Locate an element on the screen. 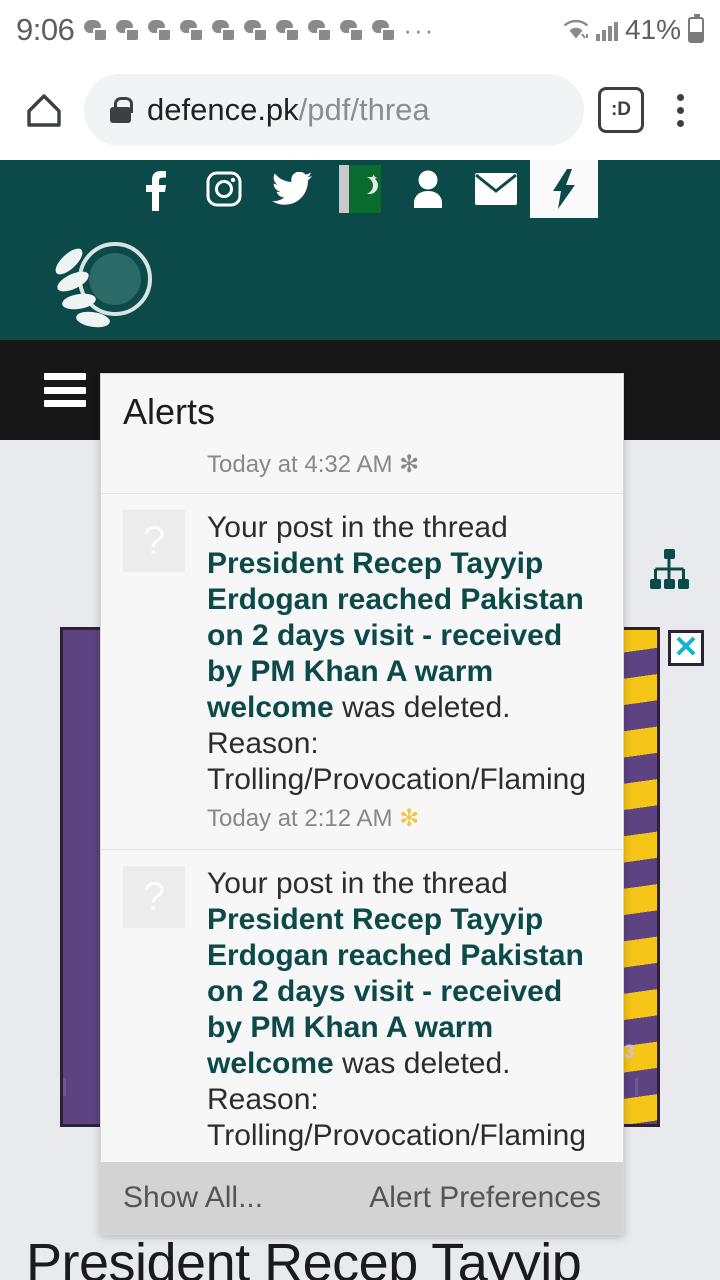  url-text: defence.pk/pdf/threa is located at coordinates (288, 110).